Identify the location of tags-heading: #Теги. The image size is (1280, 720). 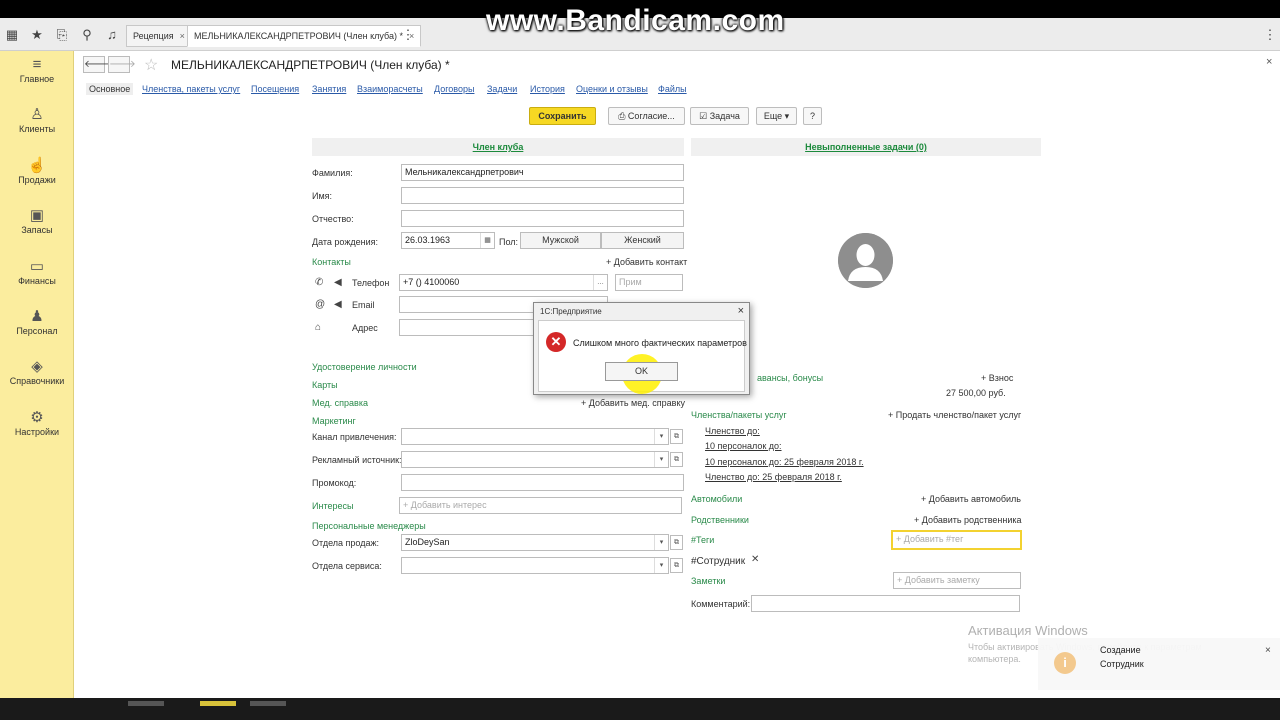
(703, 540).